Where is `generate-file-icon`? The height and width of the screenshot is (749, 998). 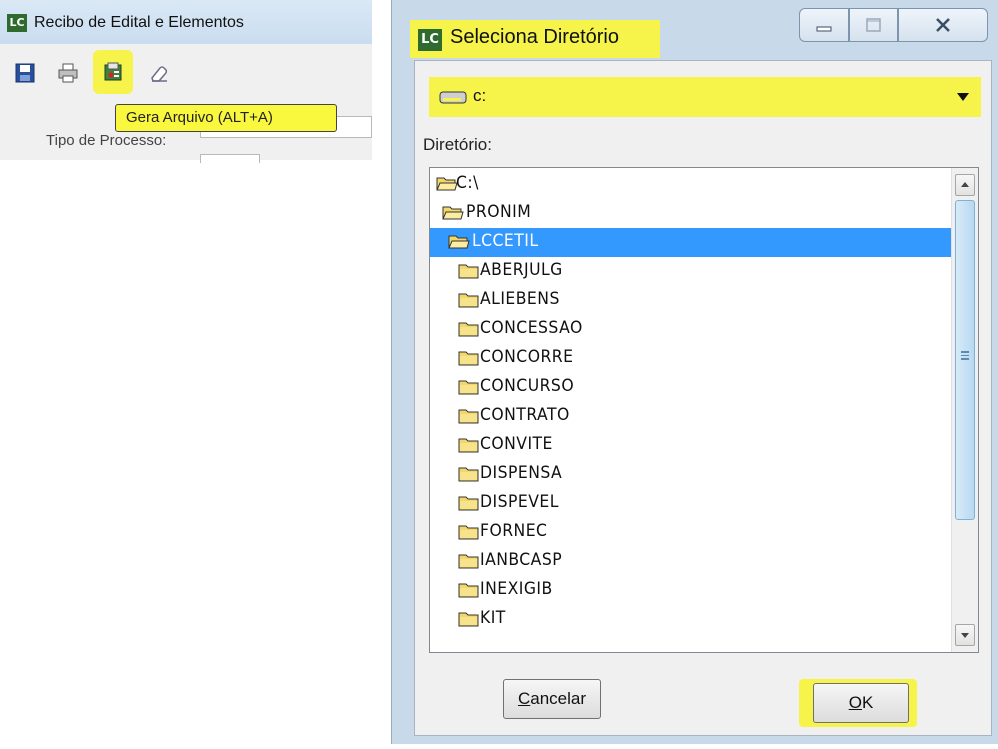 generate-file-icon is located at coordinates (113, 71).